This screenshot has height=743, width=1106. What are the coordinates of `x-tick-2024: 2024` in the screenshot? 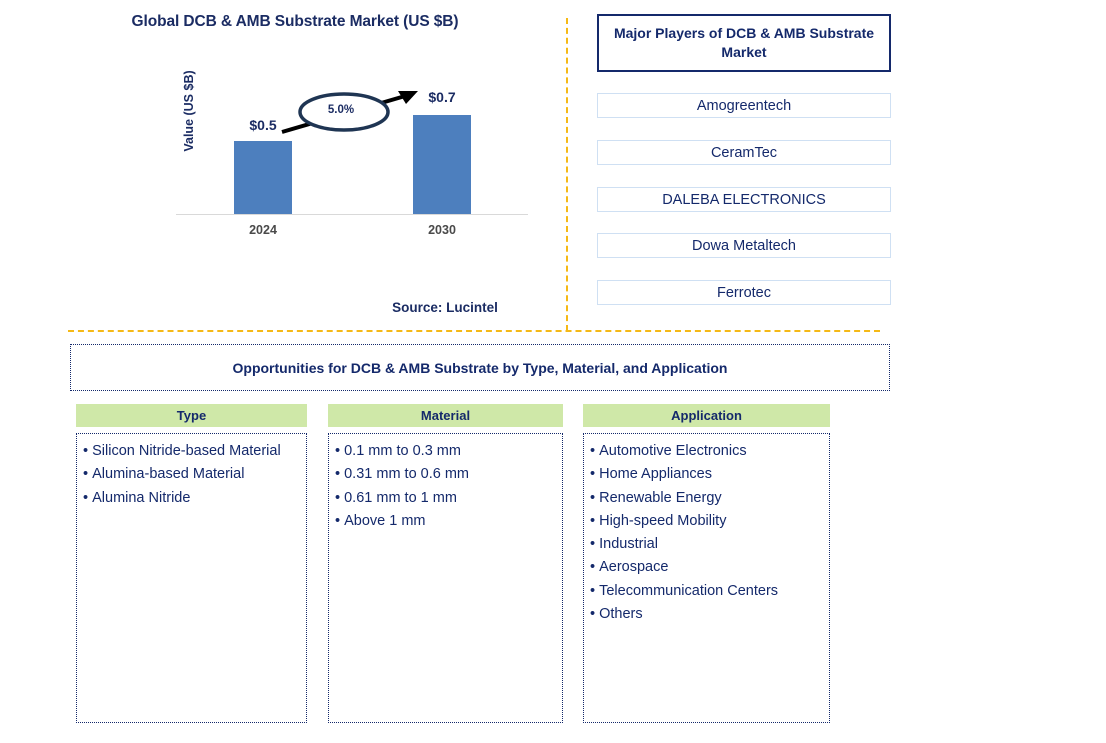 It's located at (263, 230).